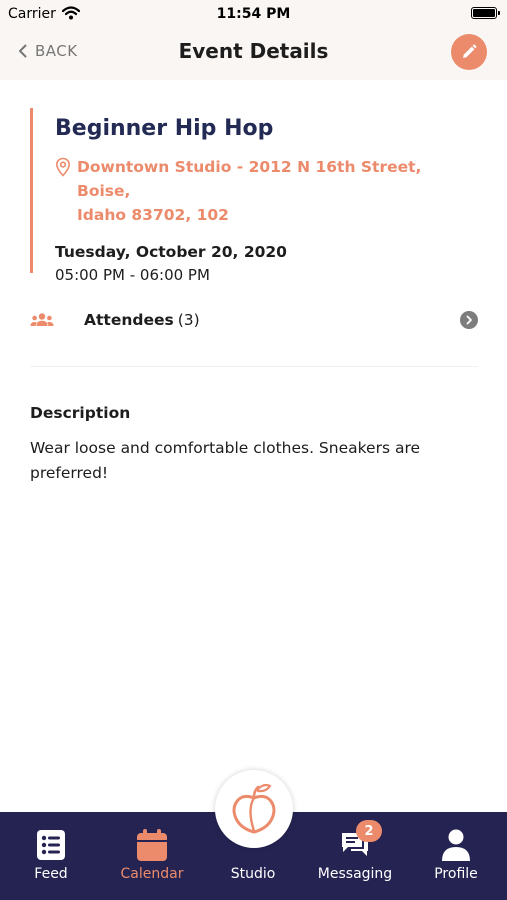 The width and height of the screenshot is (507, 900). Describe the element at coordinates (153, 215) in the screenshot. I see `location-line-2: Idaho 83702, 102` at that location.